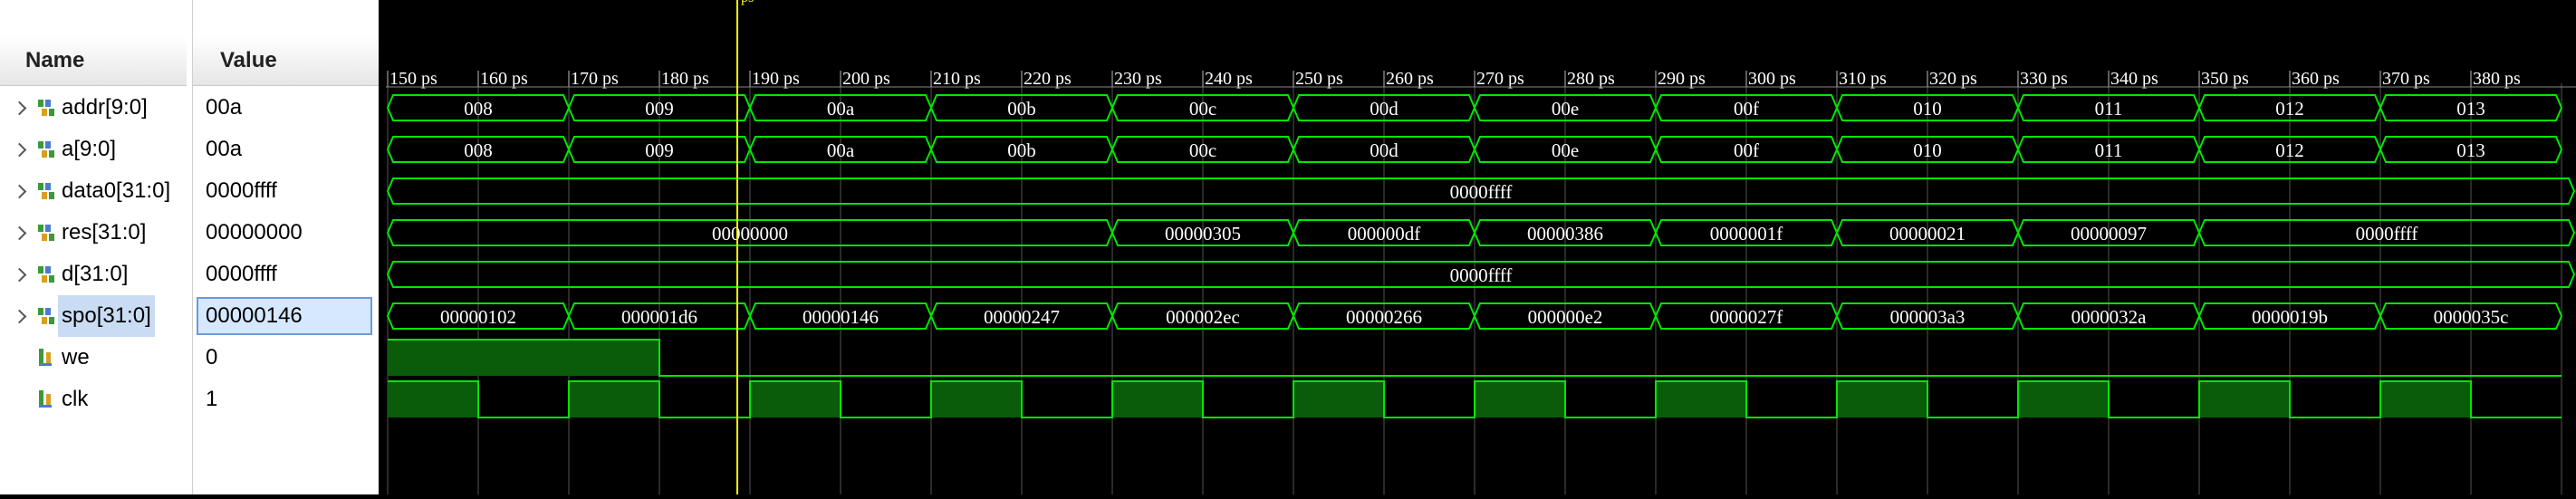  I want to click on axis-label: 380 ps, so click(2497, 79).